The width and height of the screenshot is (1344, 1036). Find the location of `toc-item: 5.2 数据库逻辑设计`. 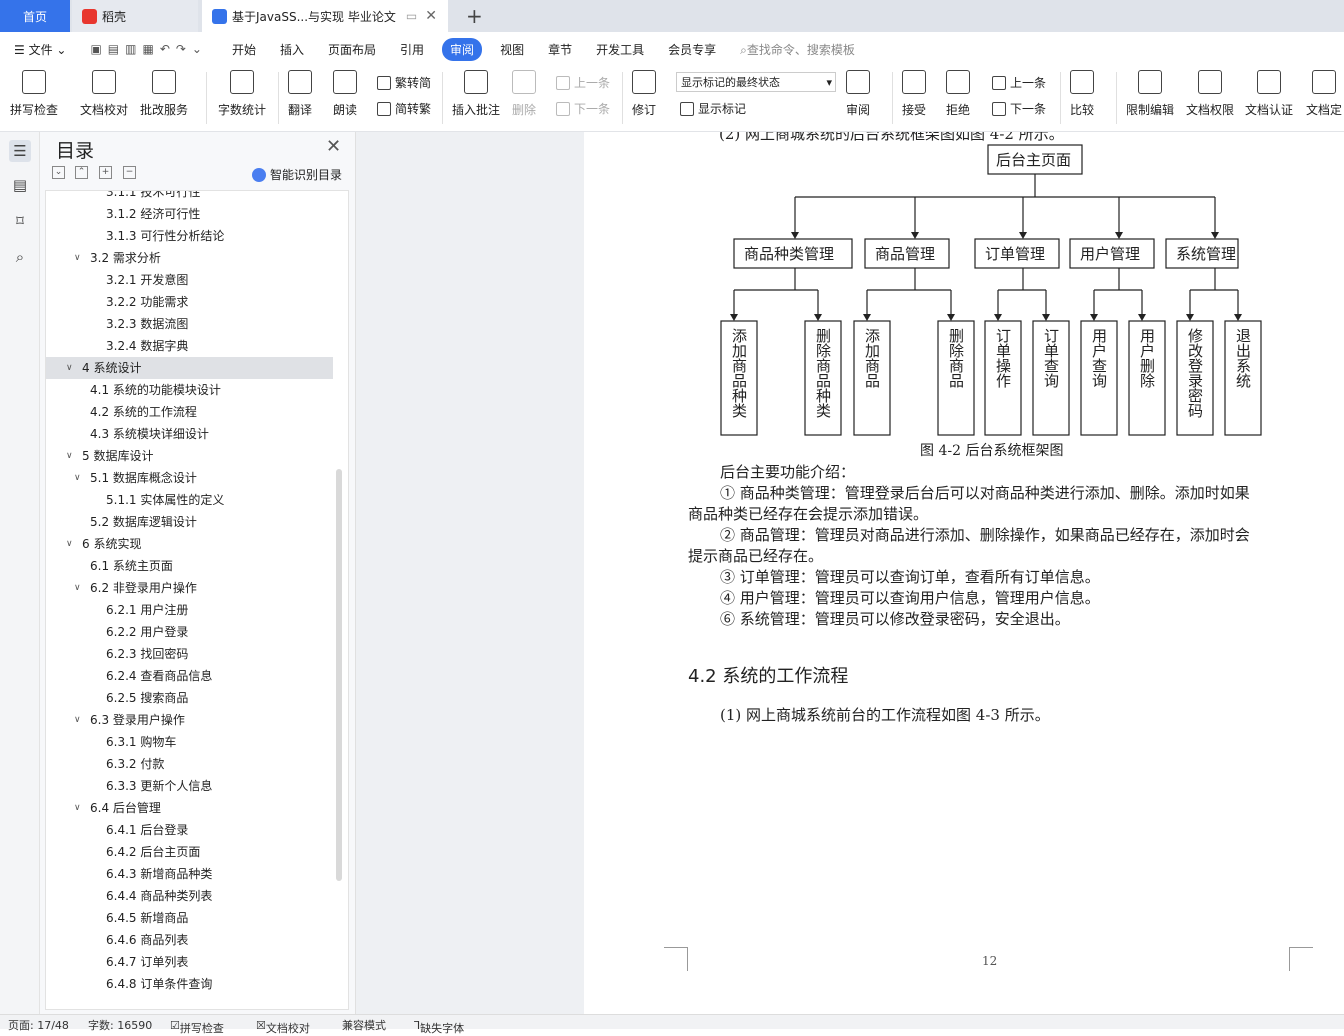

toc-item: 5.2 数据库逻辑设计 is located at coordinates (189, 522).